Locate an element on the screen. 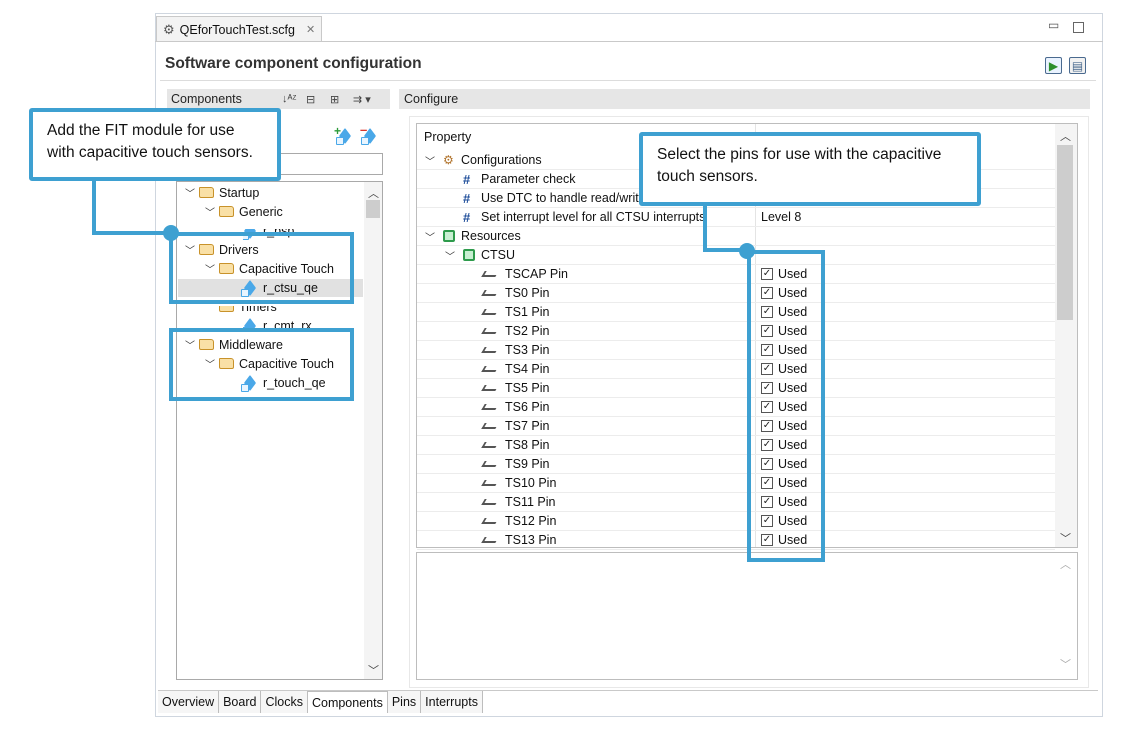  pin-row: TS5 Pin ✓ Used is located at coordinates (736, 388).